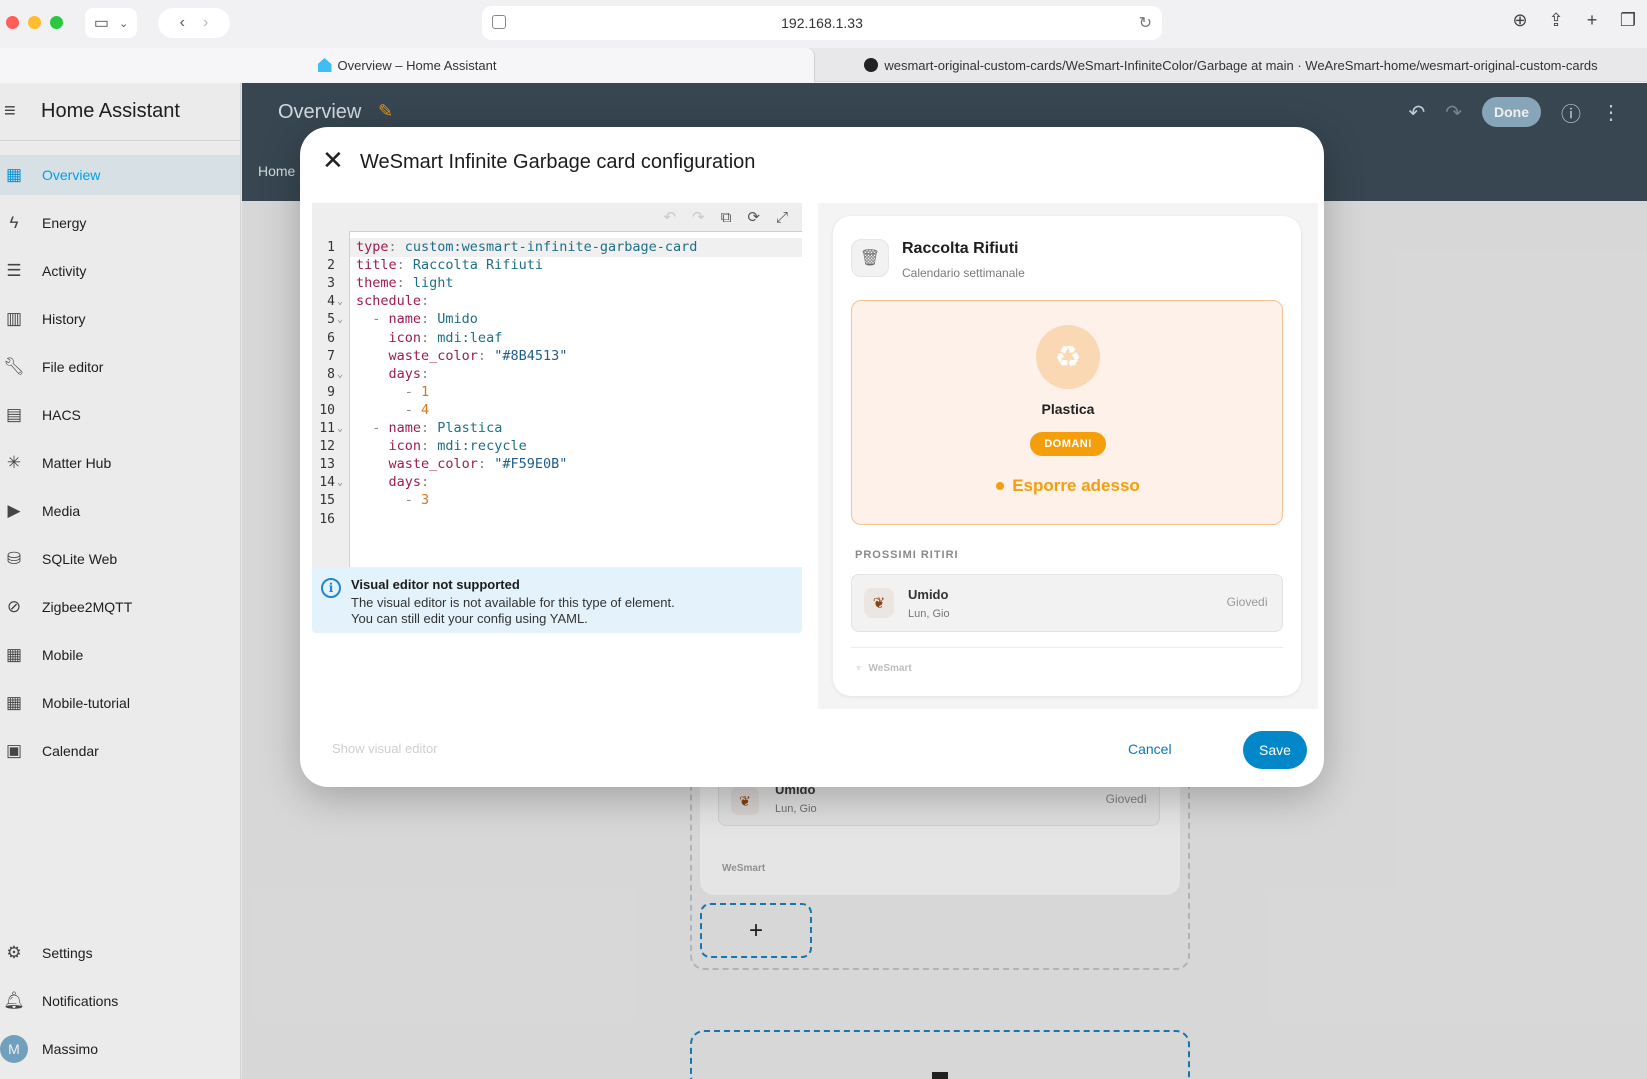 The image size is (1647, 1079). Describe the element at coordinates (1145, 23) in the screenshot. I see `reload-icon: ↻` at that location.